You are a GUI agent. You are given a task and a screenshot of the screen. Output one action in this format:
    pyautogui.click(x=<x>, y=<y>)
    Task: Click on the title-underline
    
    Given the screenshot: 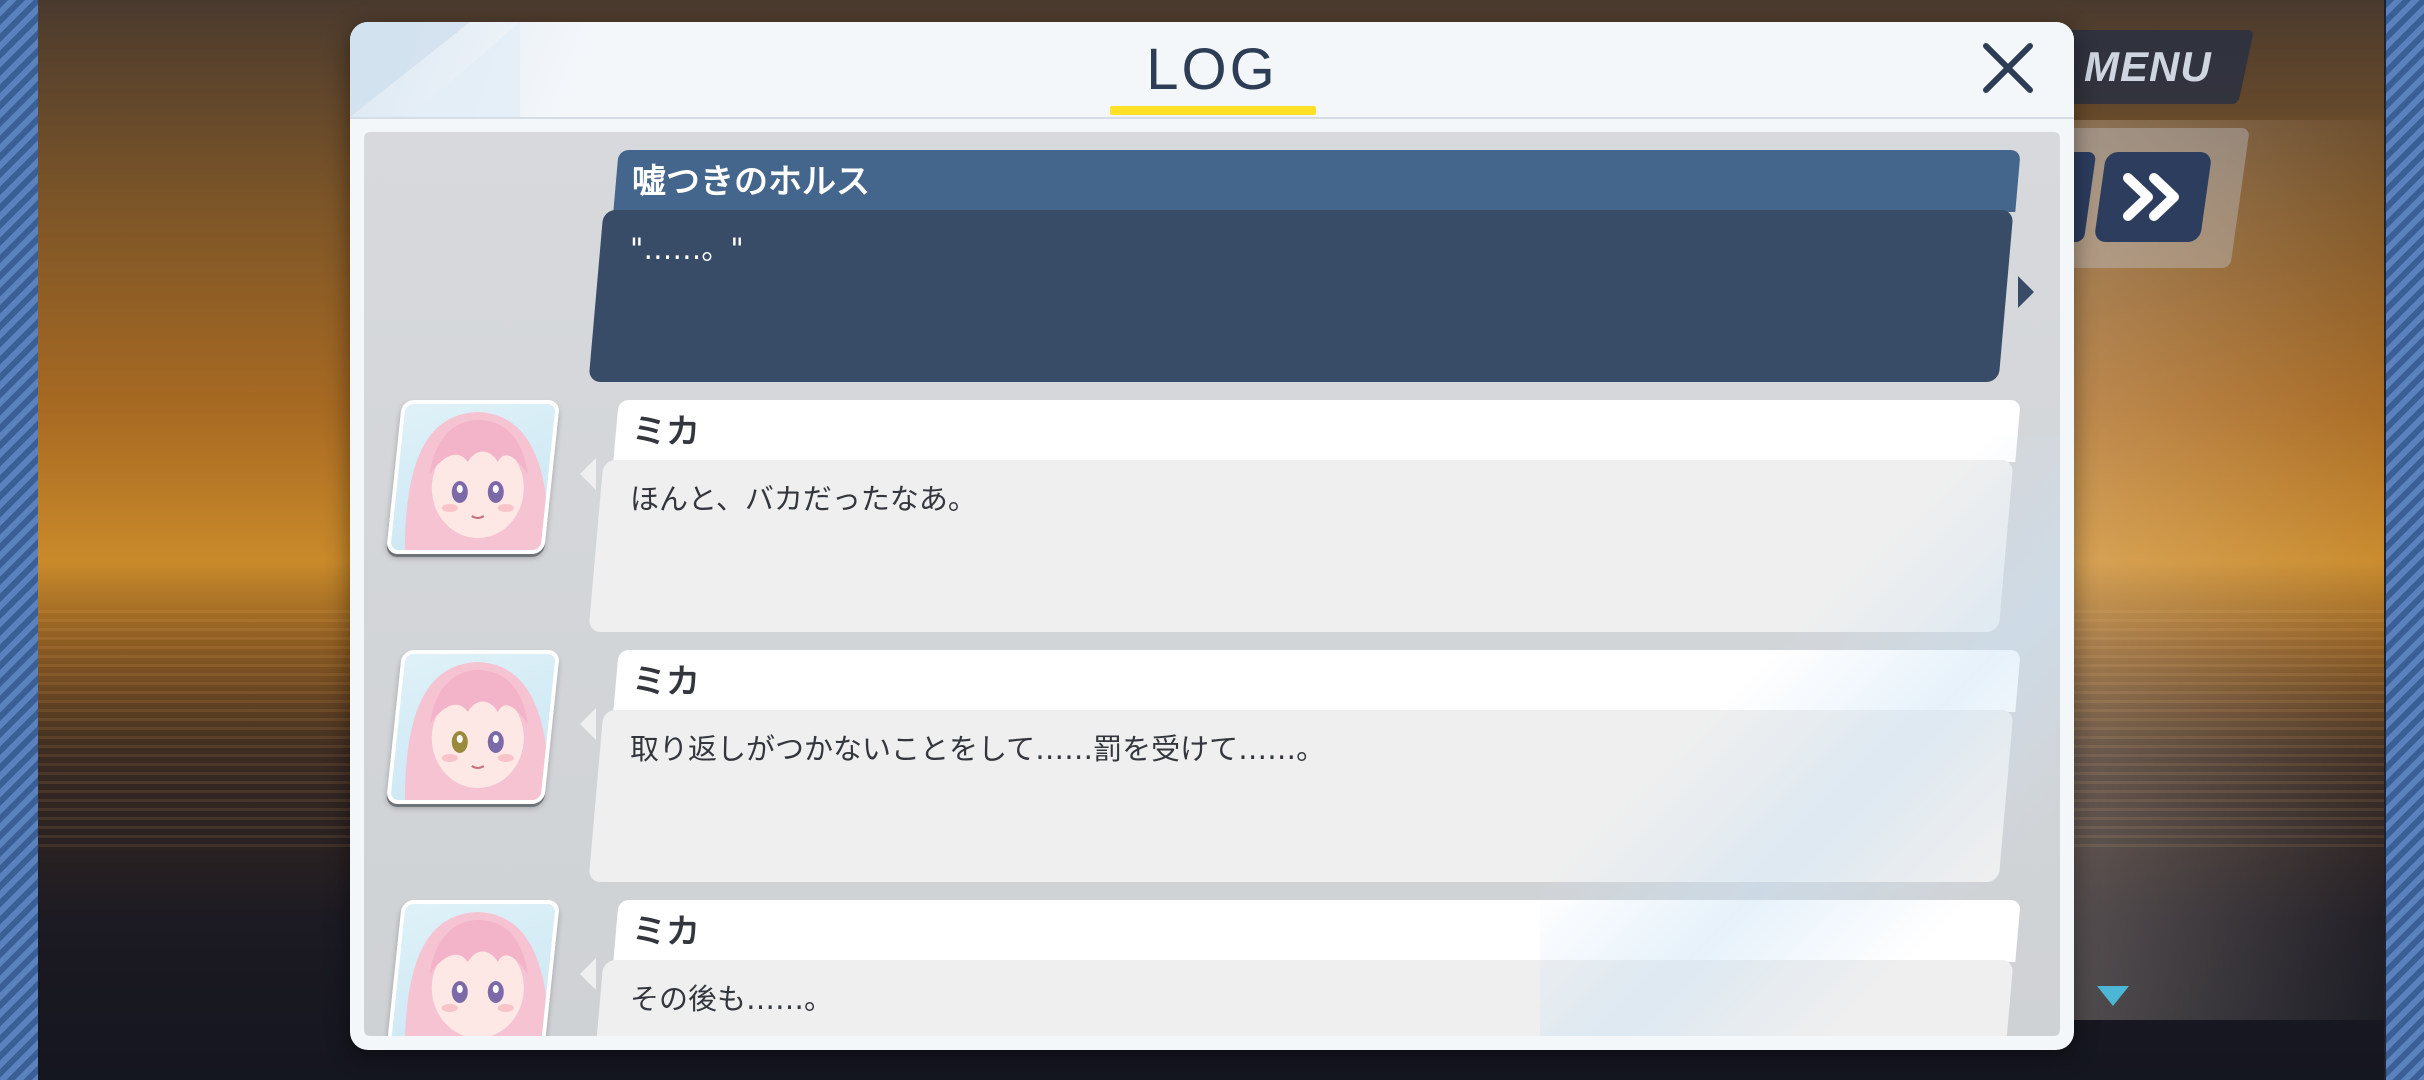 What is the action you would take?
    pyautogui.click(x=1213, y=110)
    